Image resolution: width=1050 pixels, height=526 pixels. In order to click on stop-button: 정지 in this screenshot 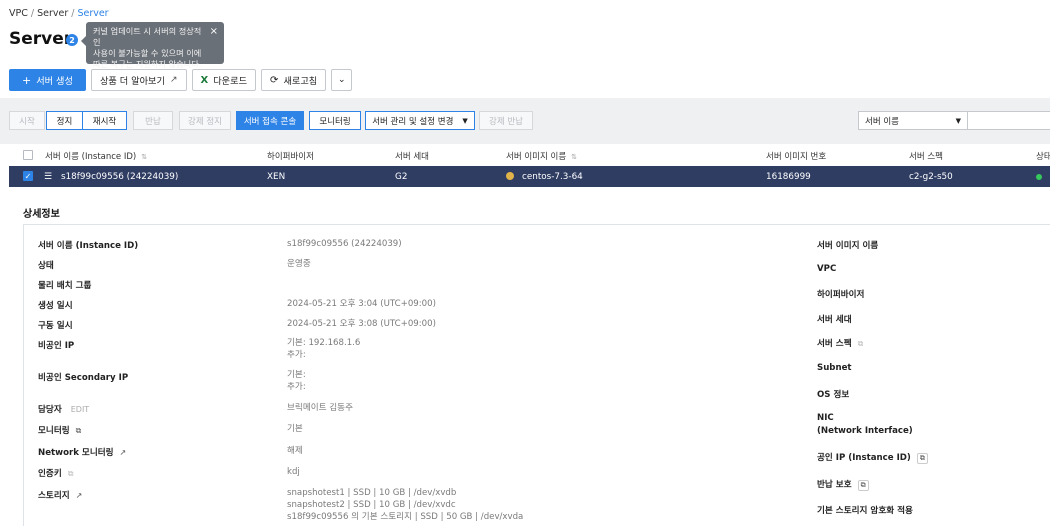, I will do `click(64, 120)`.